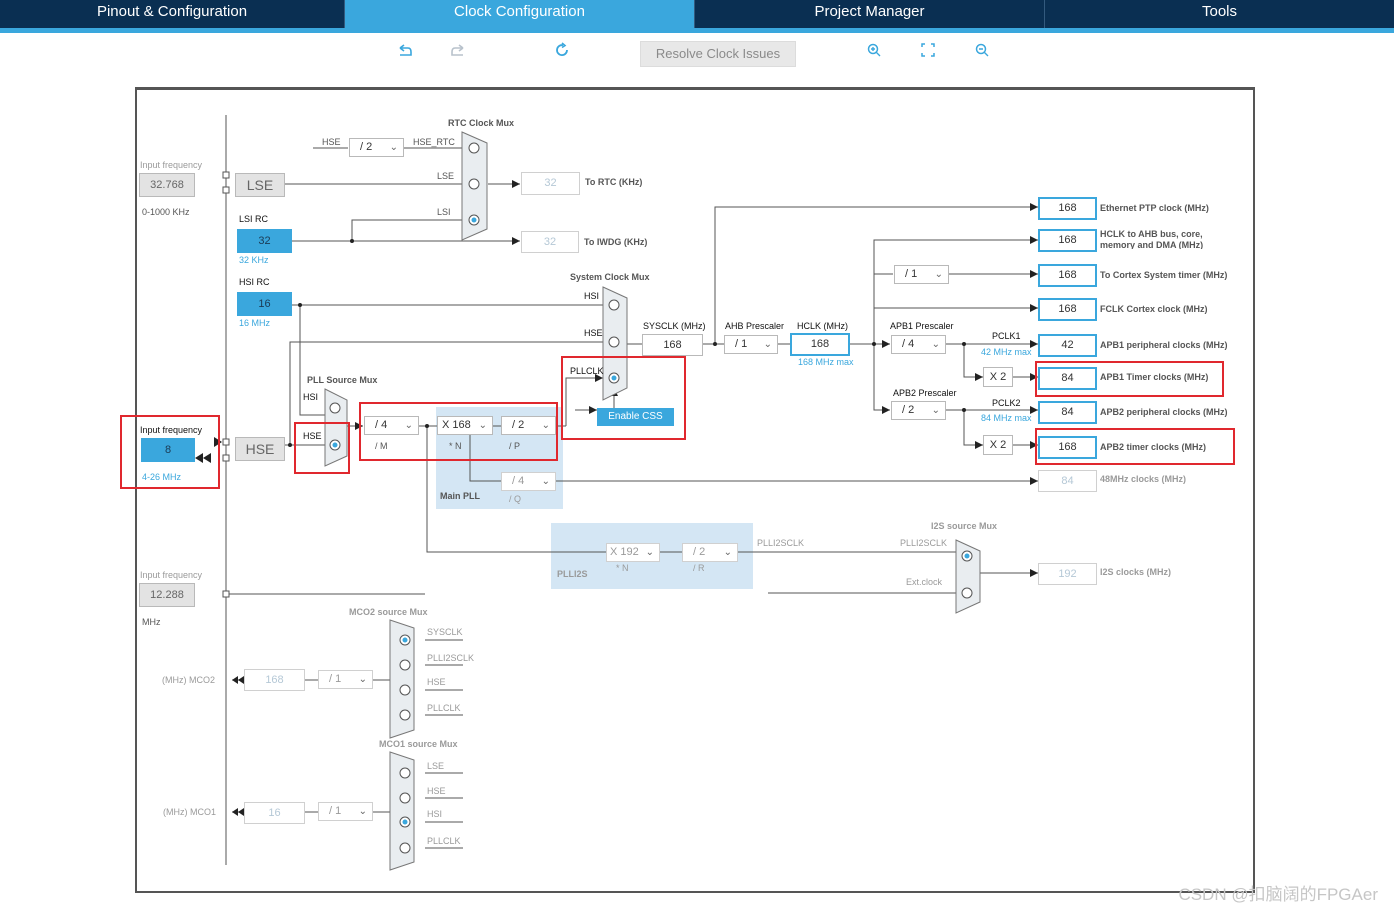 Image resolution: width=1394 pixels, height=911 pixels. What do you see at coordinates (168, 450) in the screenshot?
I see `hse-frequency-field: 8` at bounding box center [168, 450].